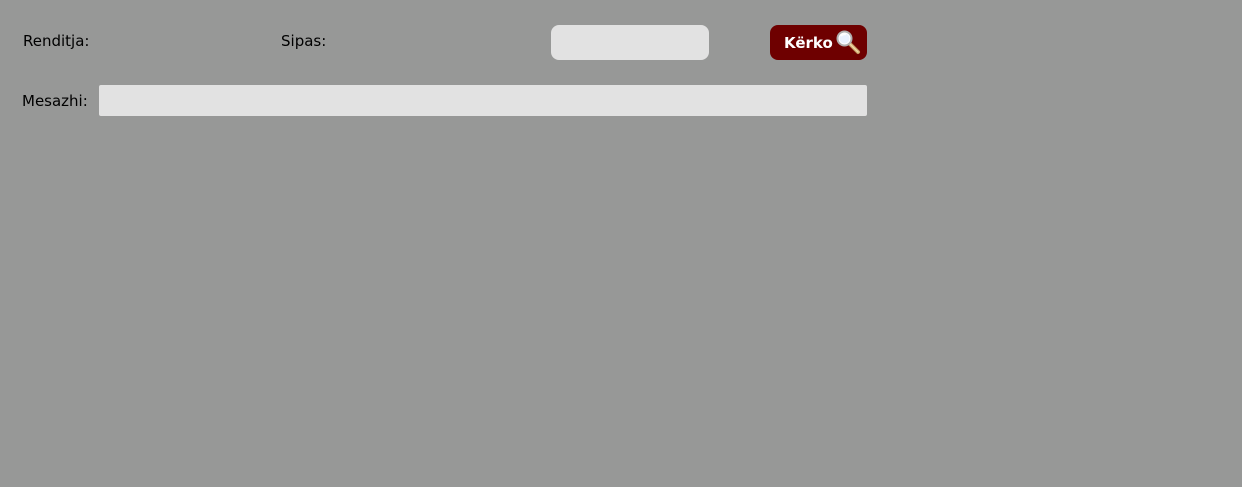 The height and width of the screenshot is (487, 1242). Describe the element at coordinates (630, 42) in the screenshot. I see `sort-by-input` at that location.